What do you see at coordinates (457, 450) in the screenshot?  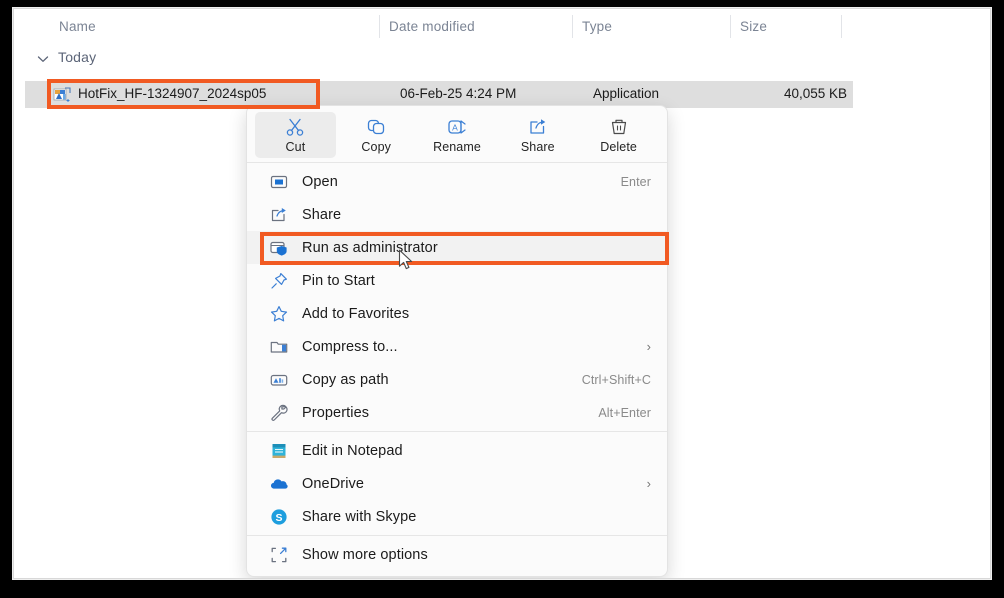 I see `menu-item-edit-in-notepad: Edit in Notepad` at bounding box center [457, 450].